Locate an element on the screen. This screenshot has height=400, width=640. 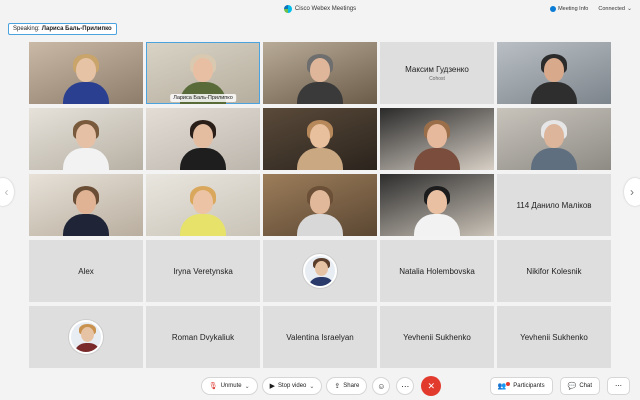
share-button: ⇪ Share is located at coordinates (347, 386).